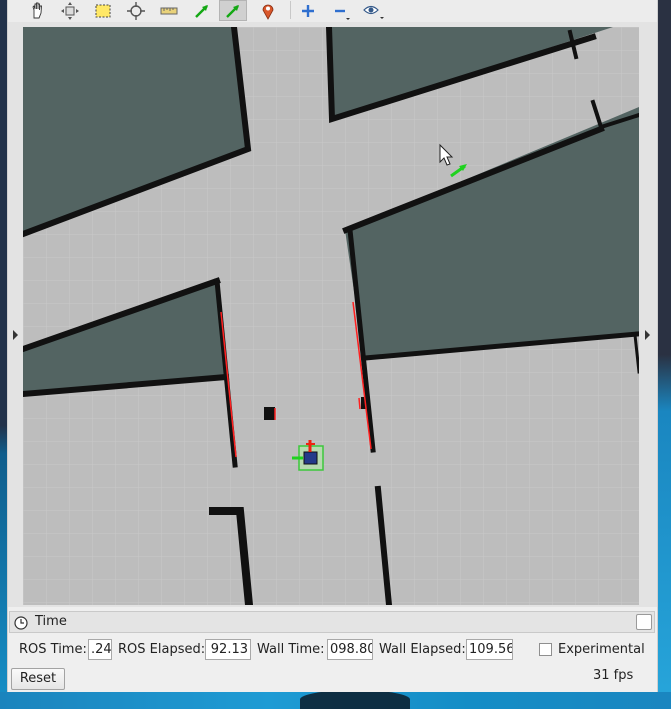 Image resolution: width=671 pixels, height=709 pixels. Describe the element at coordinates (613, 675) in the screenshot. I see `fps-readout: 31 fps` at that location.